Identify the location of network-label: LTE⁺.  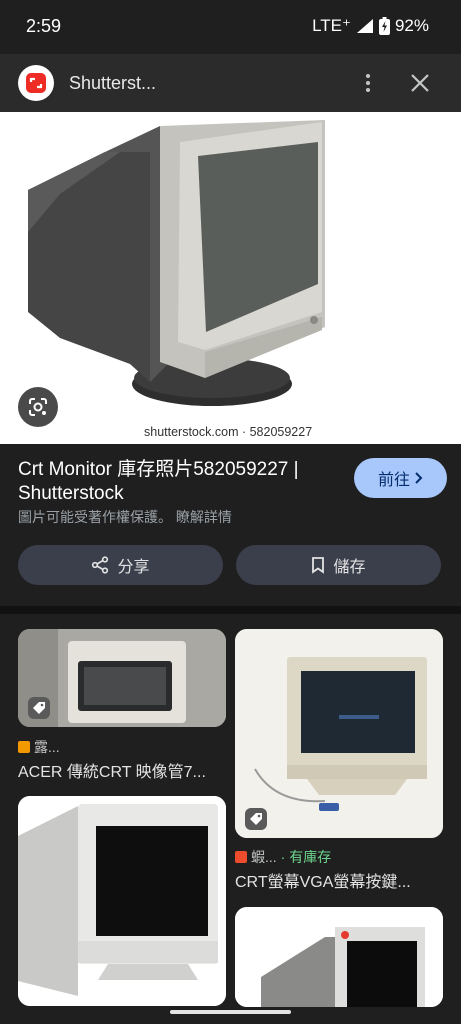
(331, 25).